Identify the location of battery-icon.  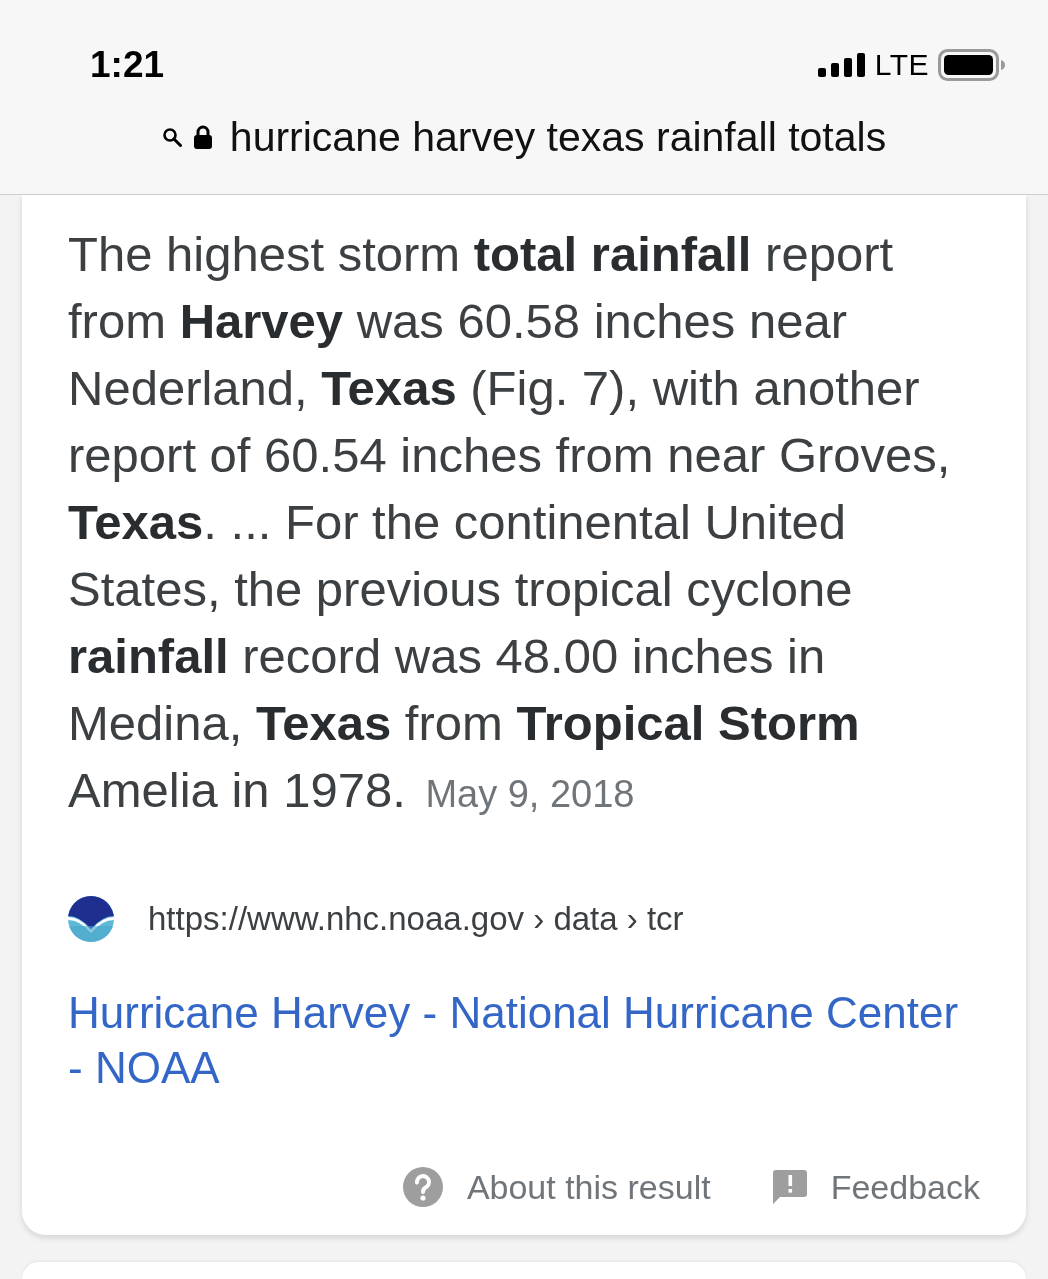
(972, 65).